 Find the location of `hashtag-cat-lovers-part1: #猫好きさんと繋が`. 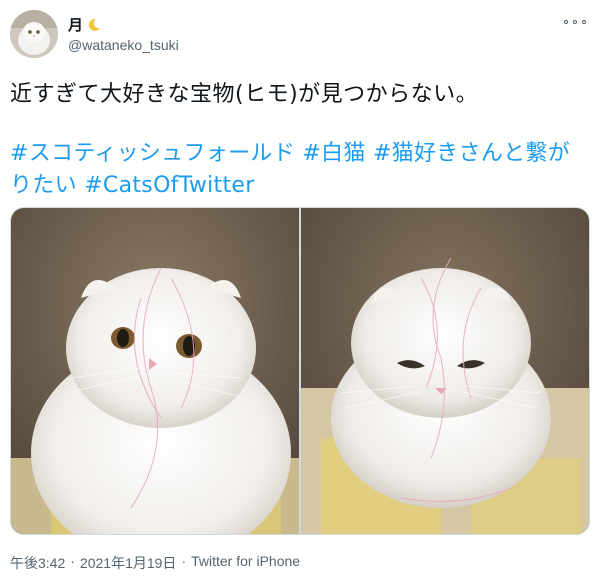

hashtag-cat-lovers-part1: #猫好きさんと繋が is located at coordinates (471, 153).